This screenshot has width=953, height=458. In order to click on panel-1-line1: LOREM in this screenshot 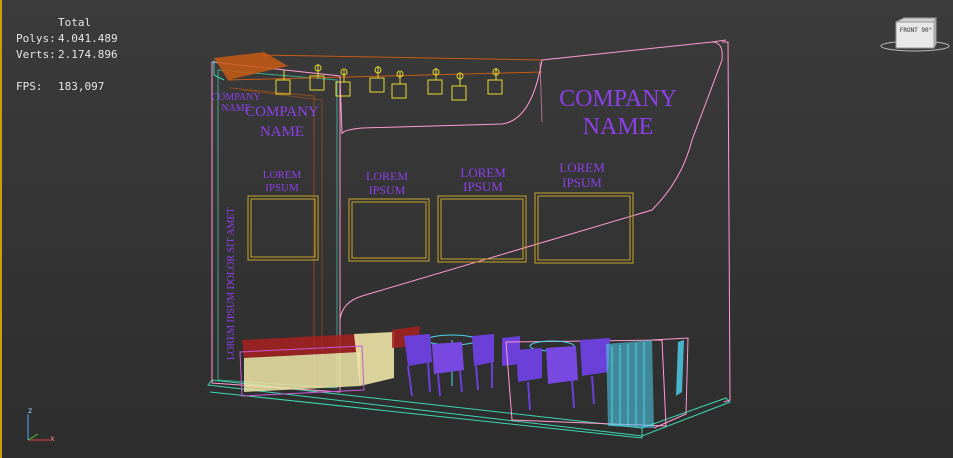, I will do `click(387, 176)`.